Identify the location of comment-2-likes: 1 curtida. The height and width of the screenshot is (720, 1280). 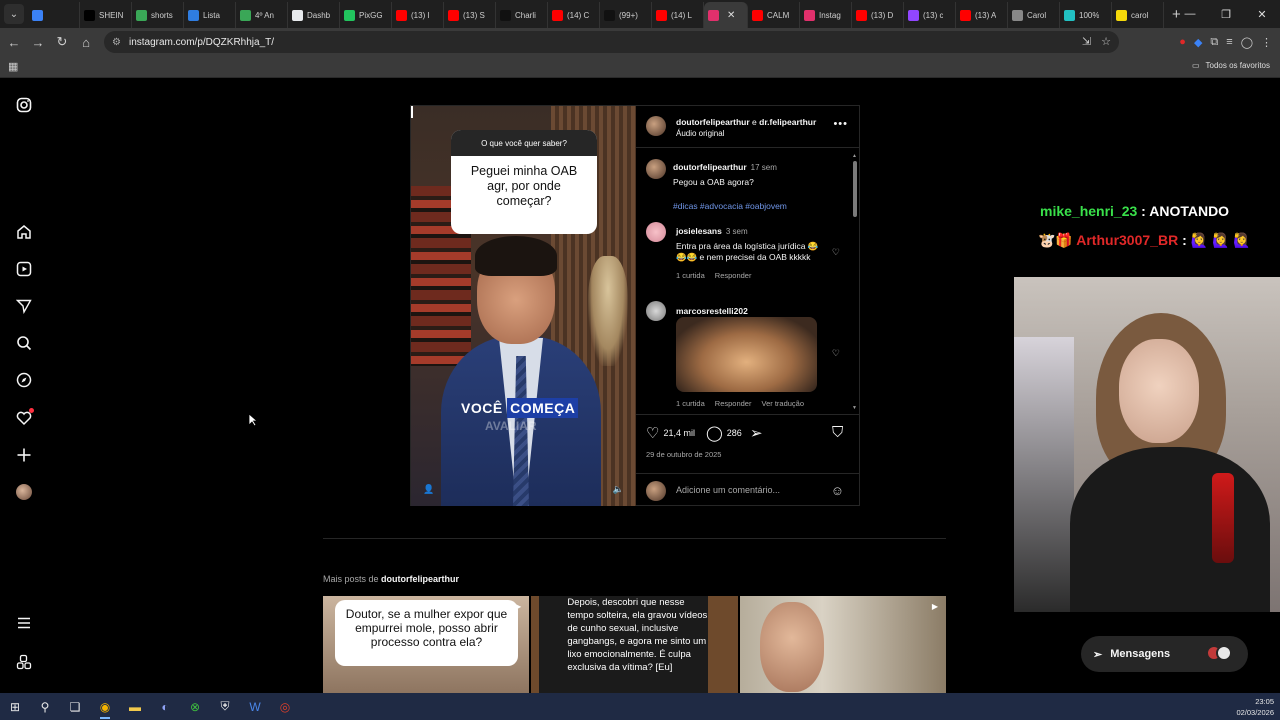
(690, 403).